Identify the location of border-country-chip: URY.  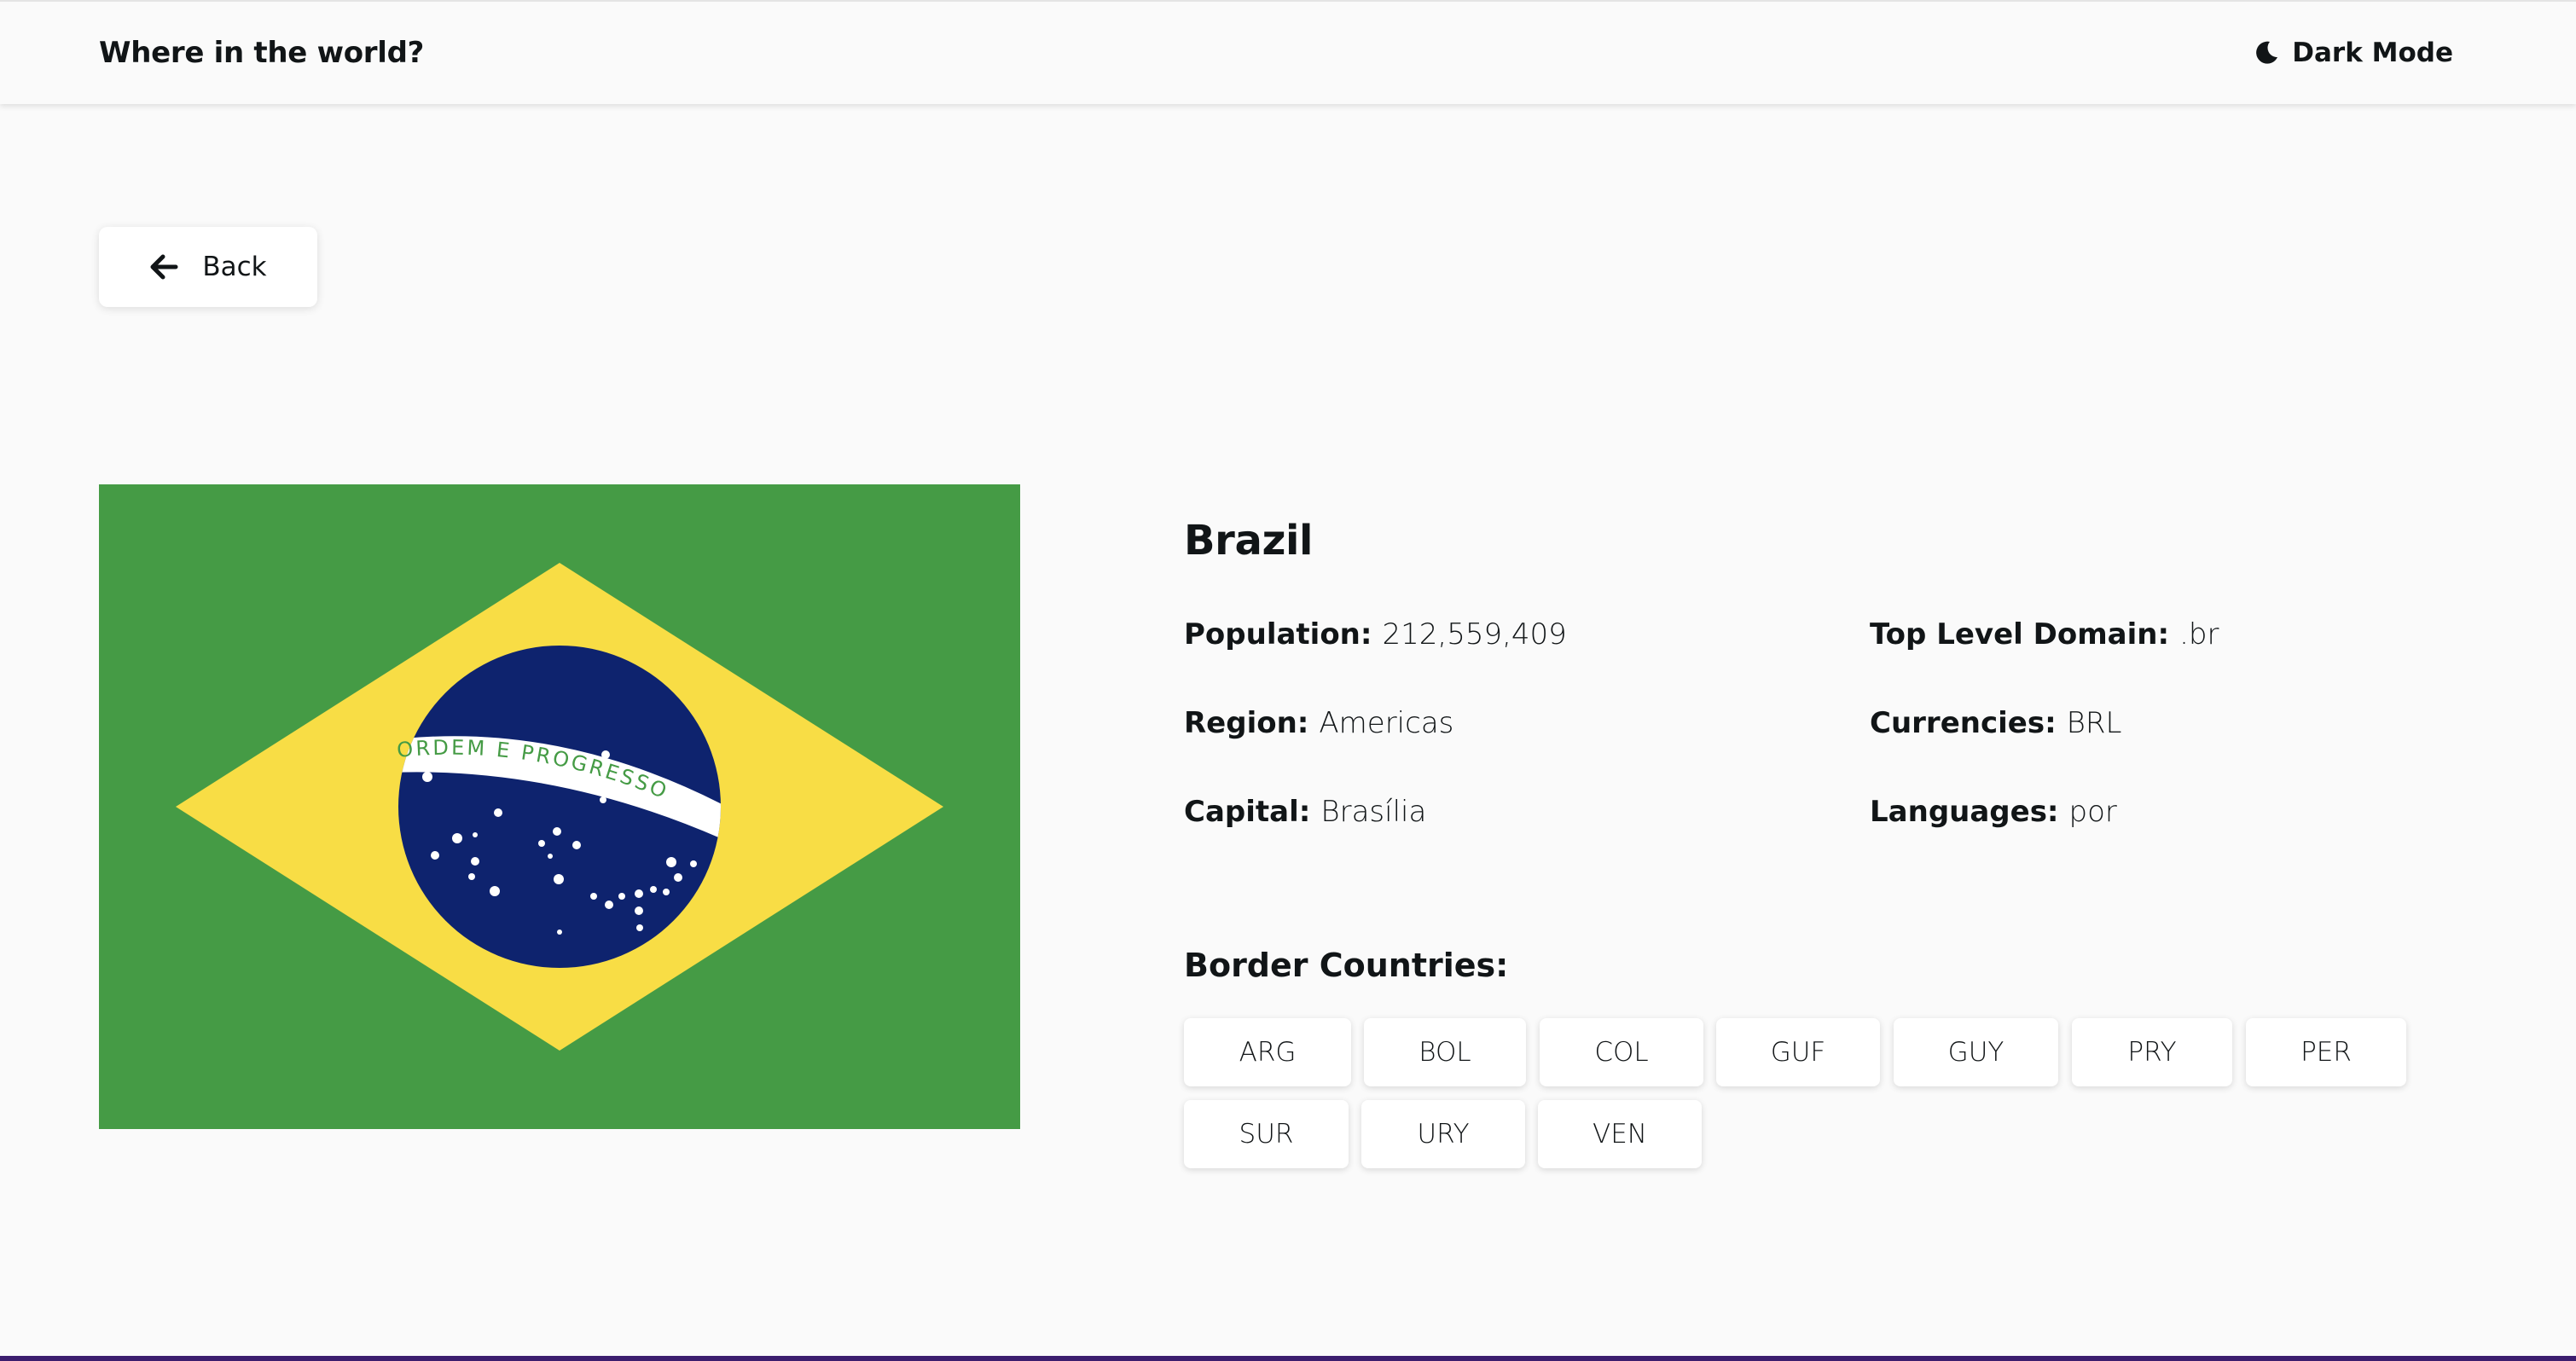
(1443, 1134).